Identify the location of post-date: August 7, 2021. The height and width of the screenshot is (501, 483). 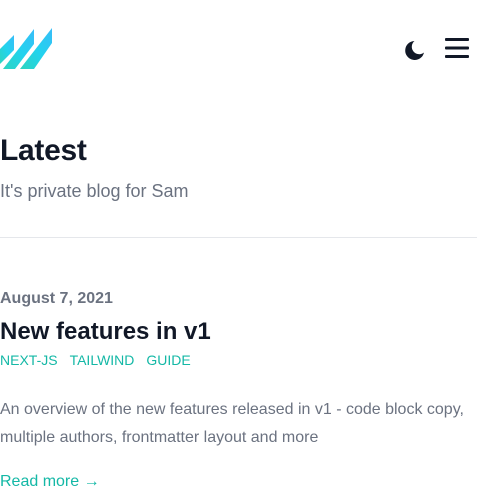
(56, 298).